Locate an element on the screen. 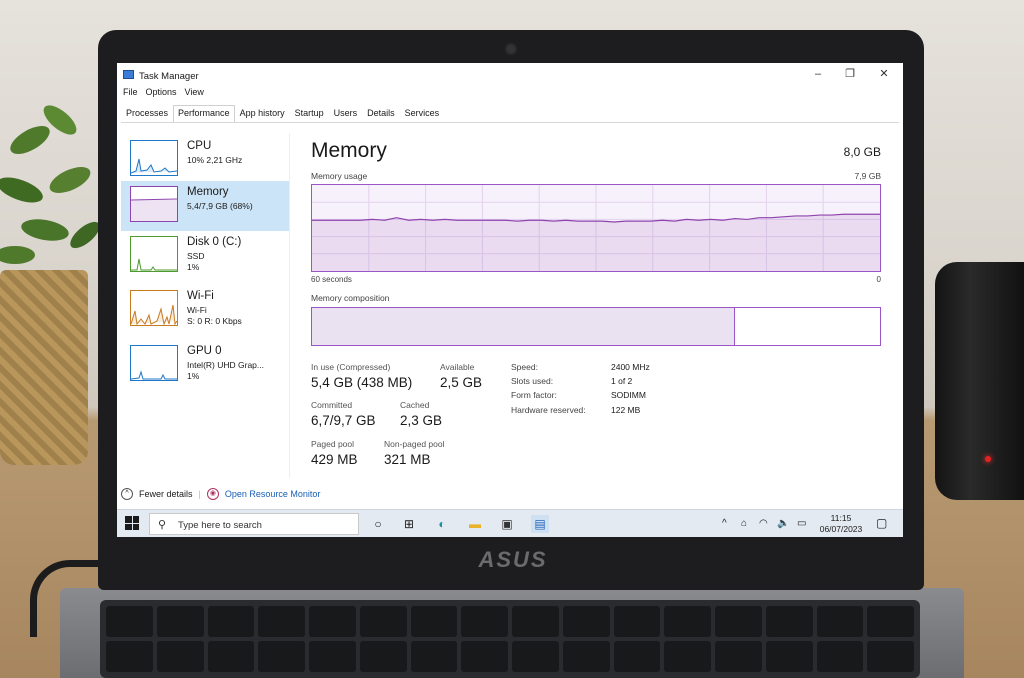  graph-time-label: 60 seconds is located at coordinates (331, 279).